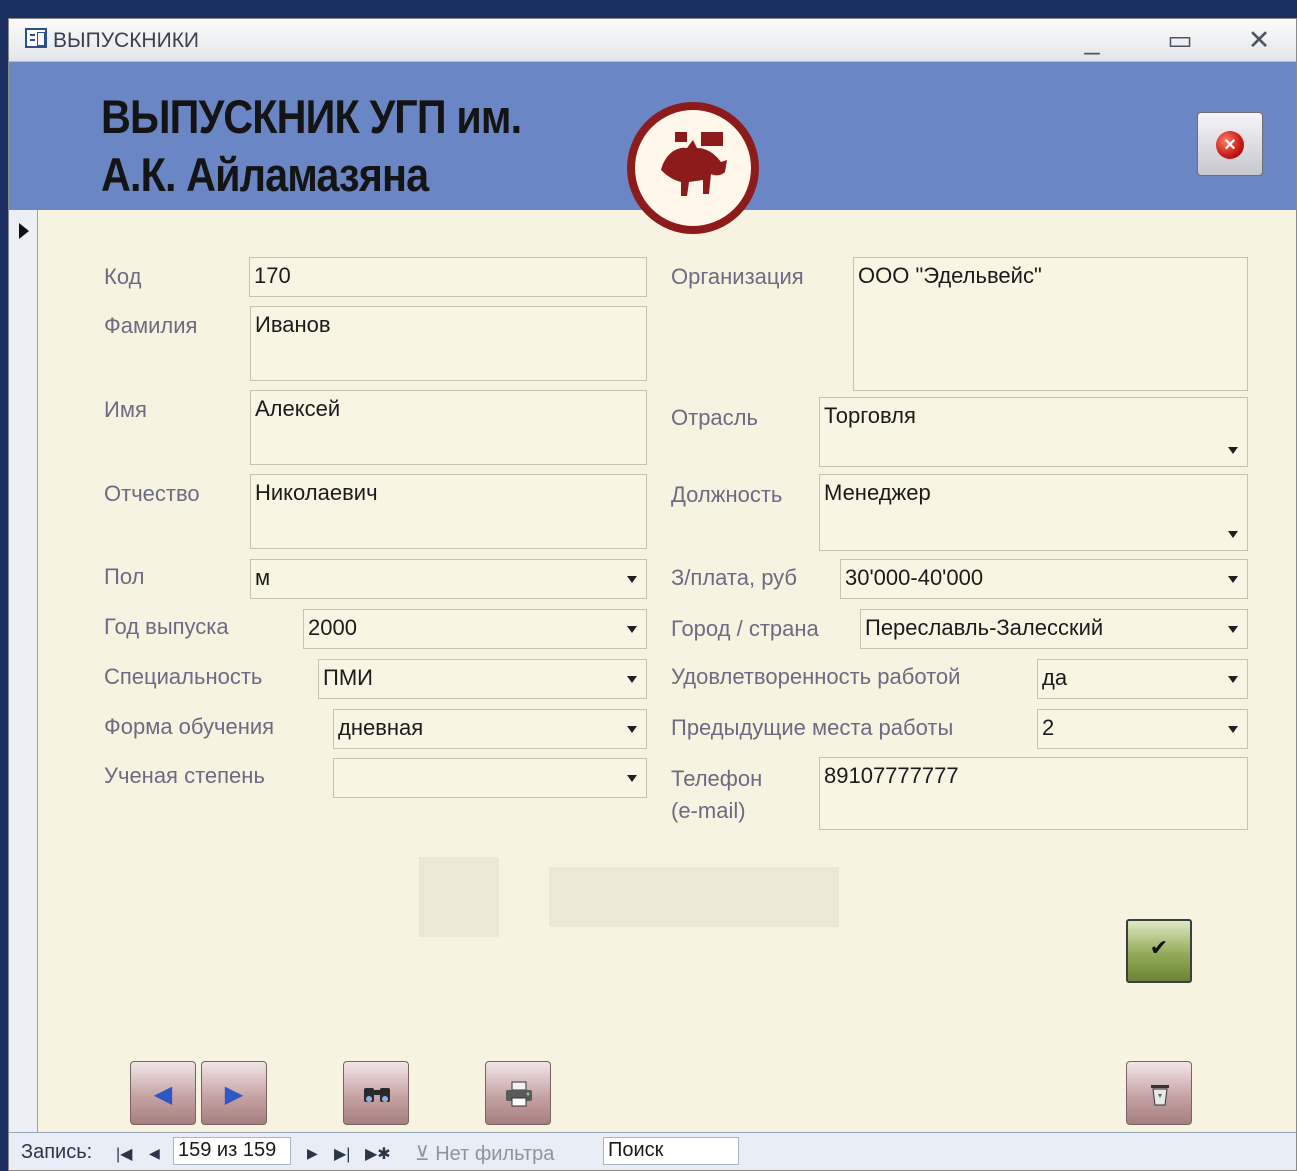 The image size is (1297, 1171). What do you see at coordinates (652, 40) in the screenshot?
I see `title-bar: ВЫПУСКНИКИ _ ▭ ✕` at bounding box center [652, 40].